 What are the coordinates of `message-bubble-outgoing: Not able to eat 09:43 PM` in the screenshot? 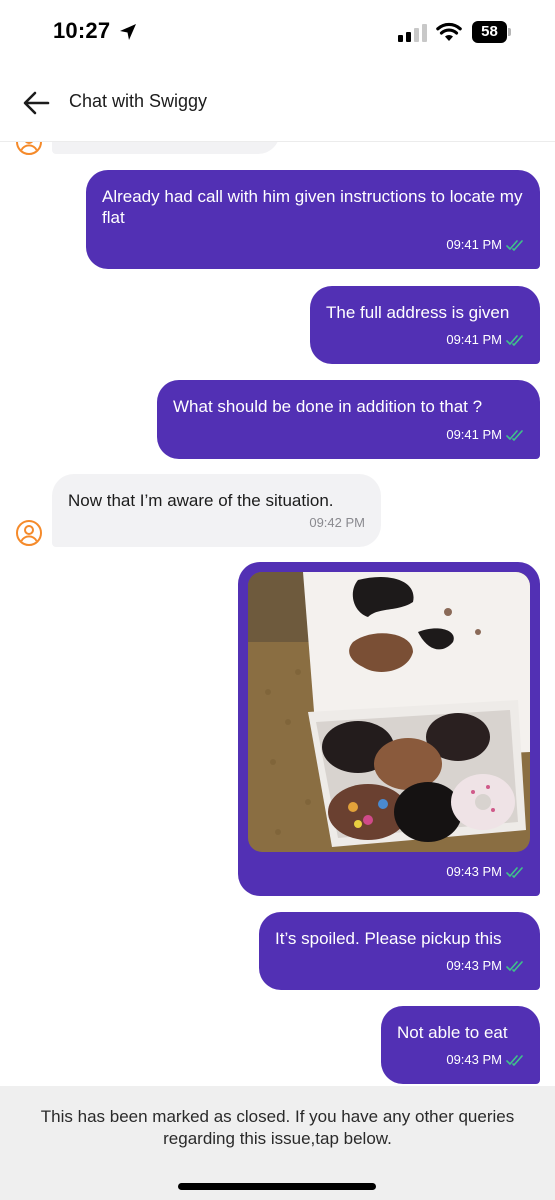 It's located at (460, 1045).